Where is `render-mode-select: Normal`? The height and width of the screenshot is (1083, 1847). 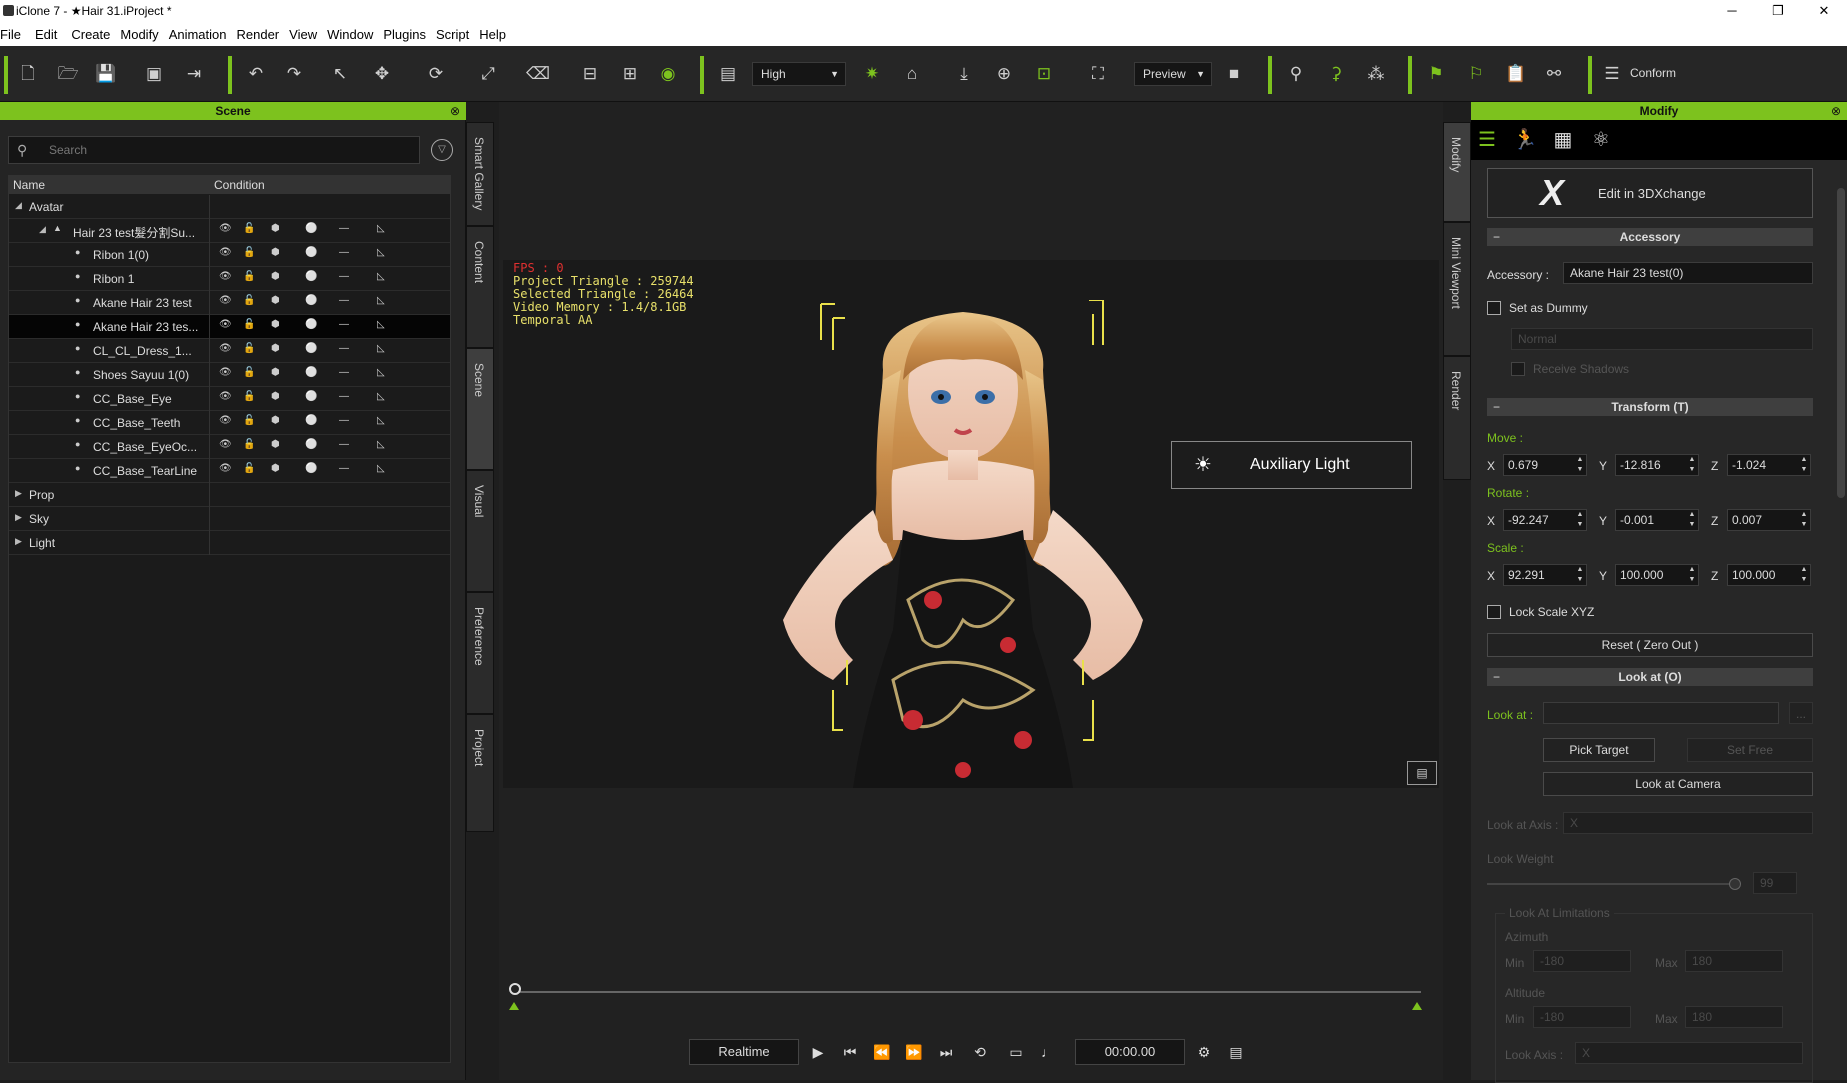
render-mode-select: Normal is located at coordinates (1662, 339).